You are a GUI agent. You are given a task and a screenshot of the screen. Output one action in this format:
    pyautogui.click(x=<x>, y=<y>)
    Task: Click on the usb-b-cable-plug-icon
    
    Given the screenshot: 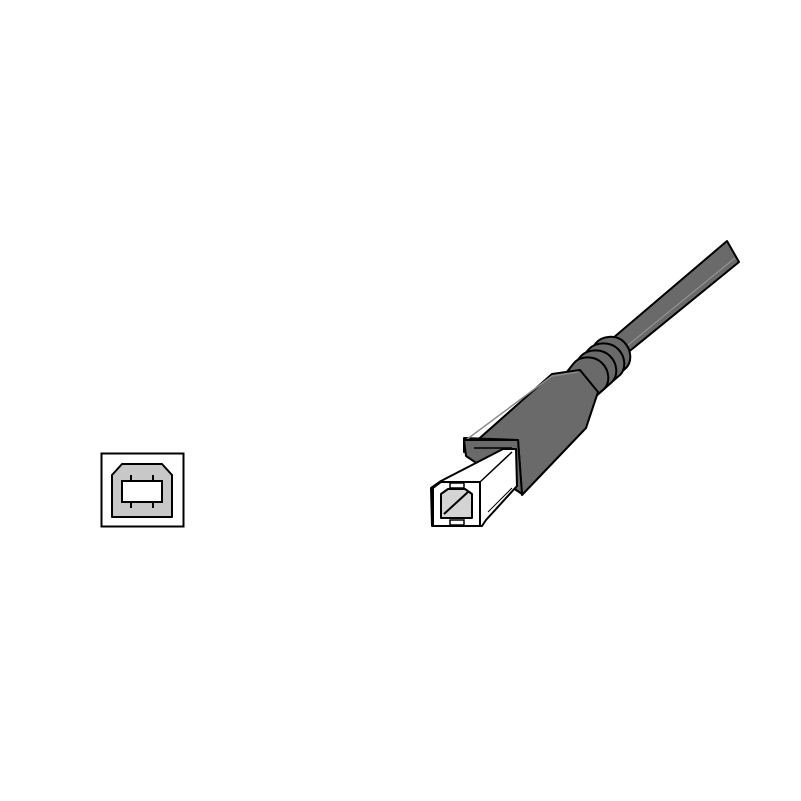 What is the action you would take?
    pyautogui.click(x=585, y=383)
    